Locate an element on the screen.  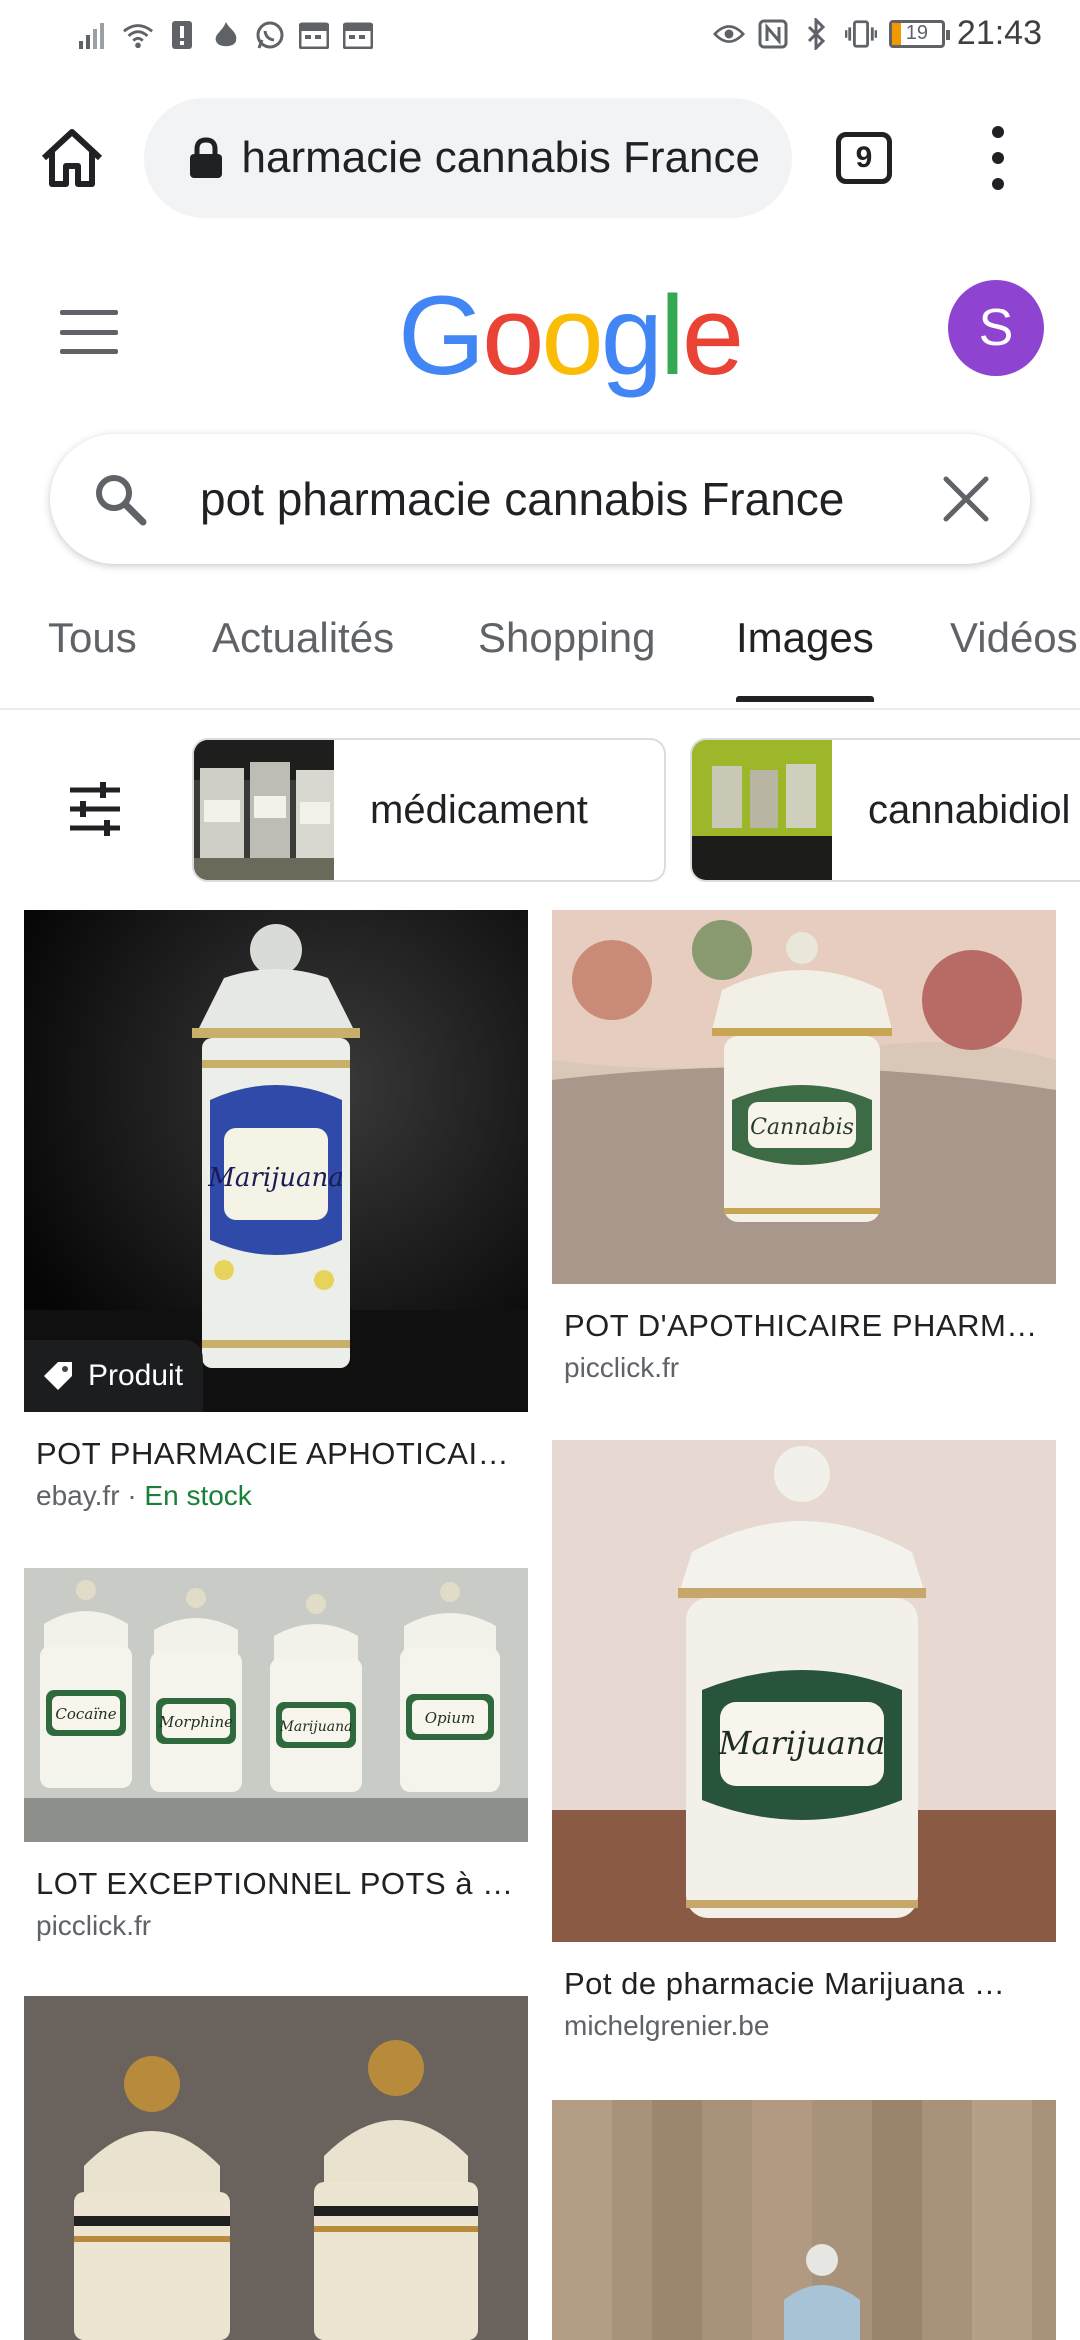
product-badge: Produit is located at coordinates (114, 1376).